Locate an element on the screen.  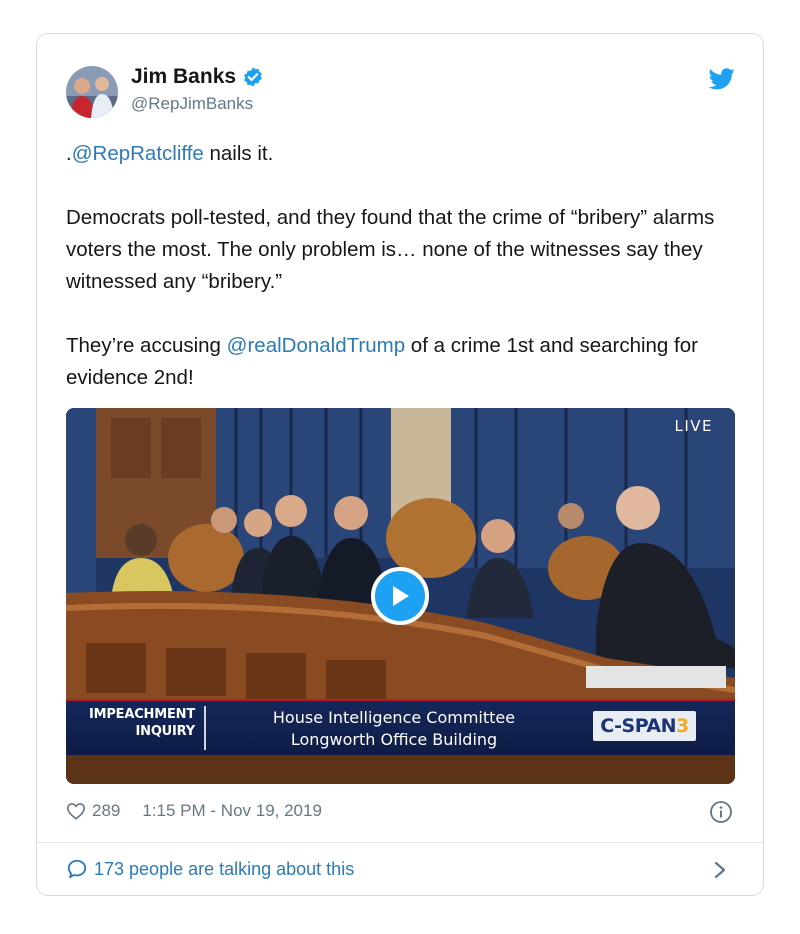
conversation-link: 173 people are talking about this is located at coordinates (210, 869).